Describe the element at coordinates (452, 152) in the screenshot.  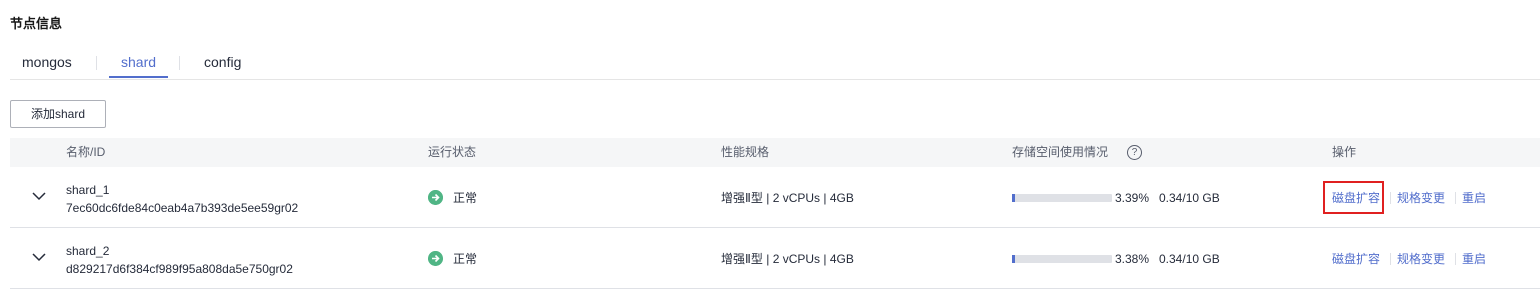
I see `column-header-status: 运行状态` at that location.